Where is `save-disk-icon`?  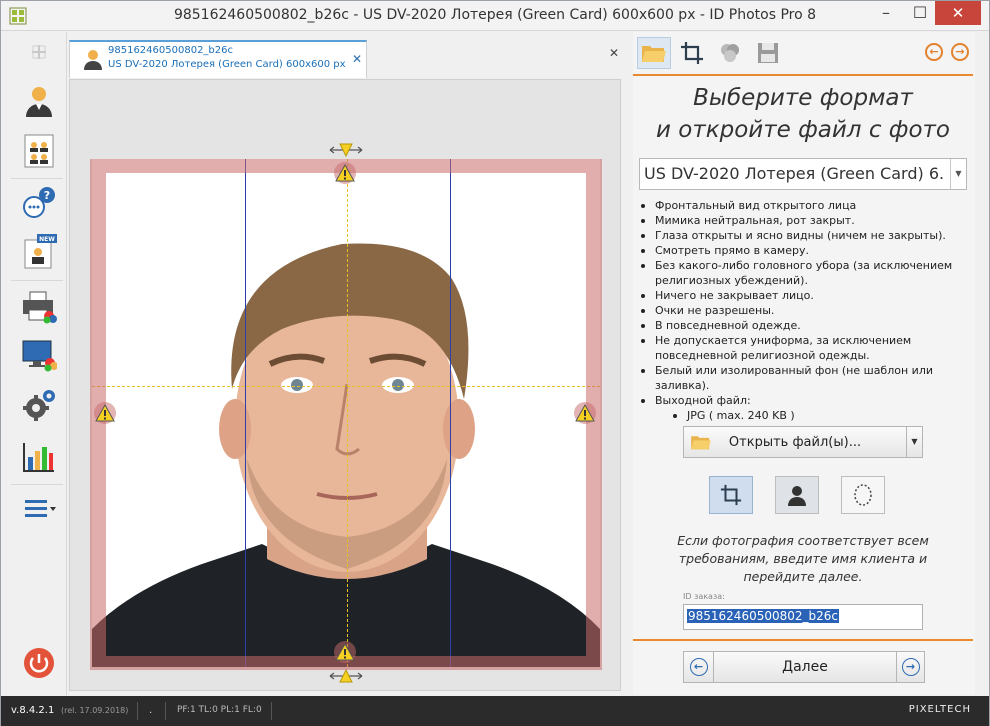
save-disk-icon is located at coordinates (768, 53).